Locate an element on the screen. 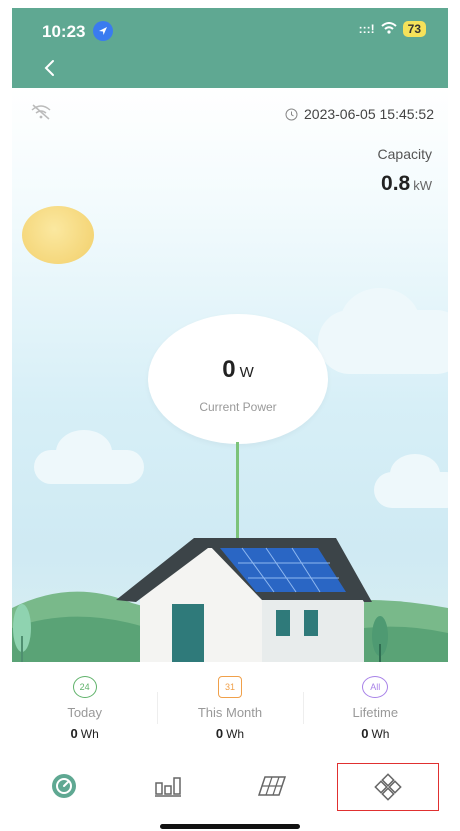 The image size is (460, 831). device-icon is located at coordinates (388, 787).